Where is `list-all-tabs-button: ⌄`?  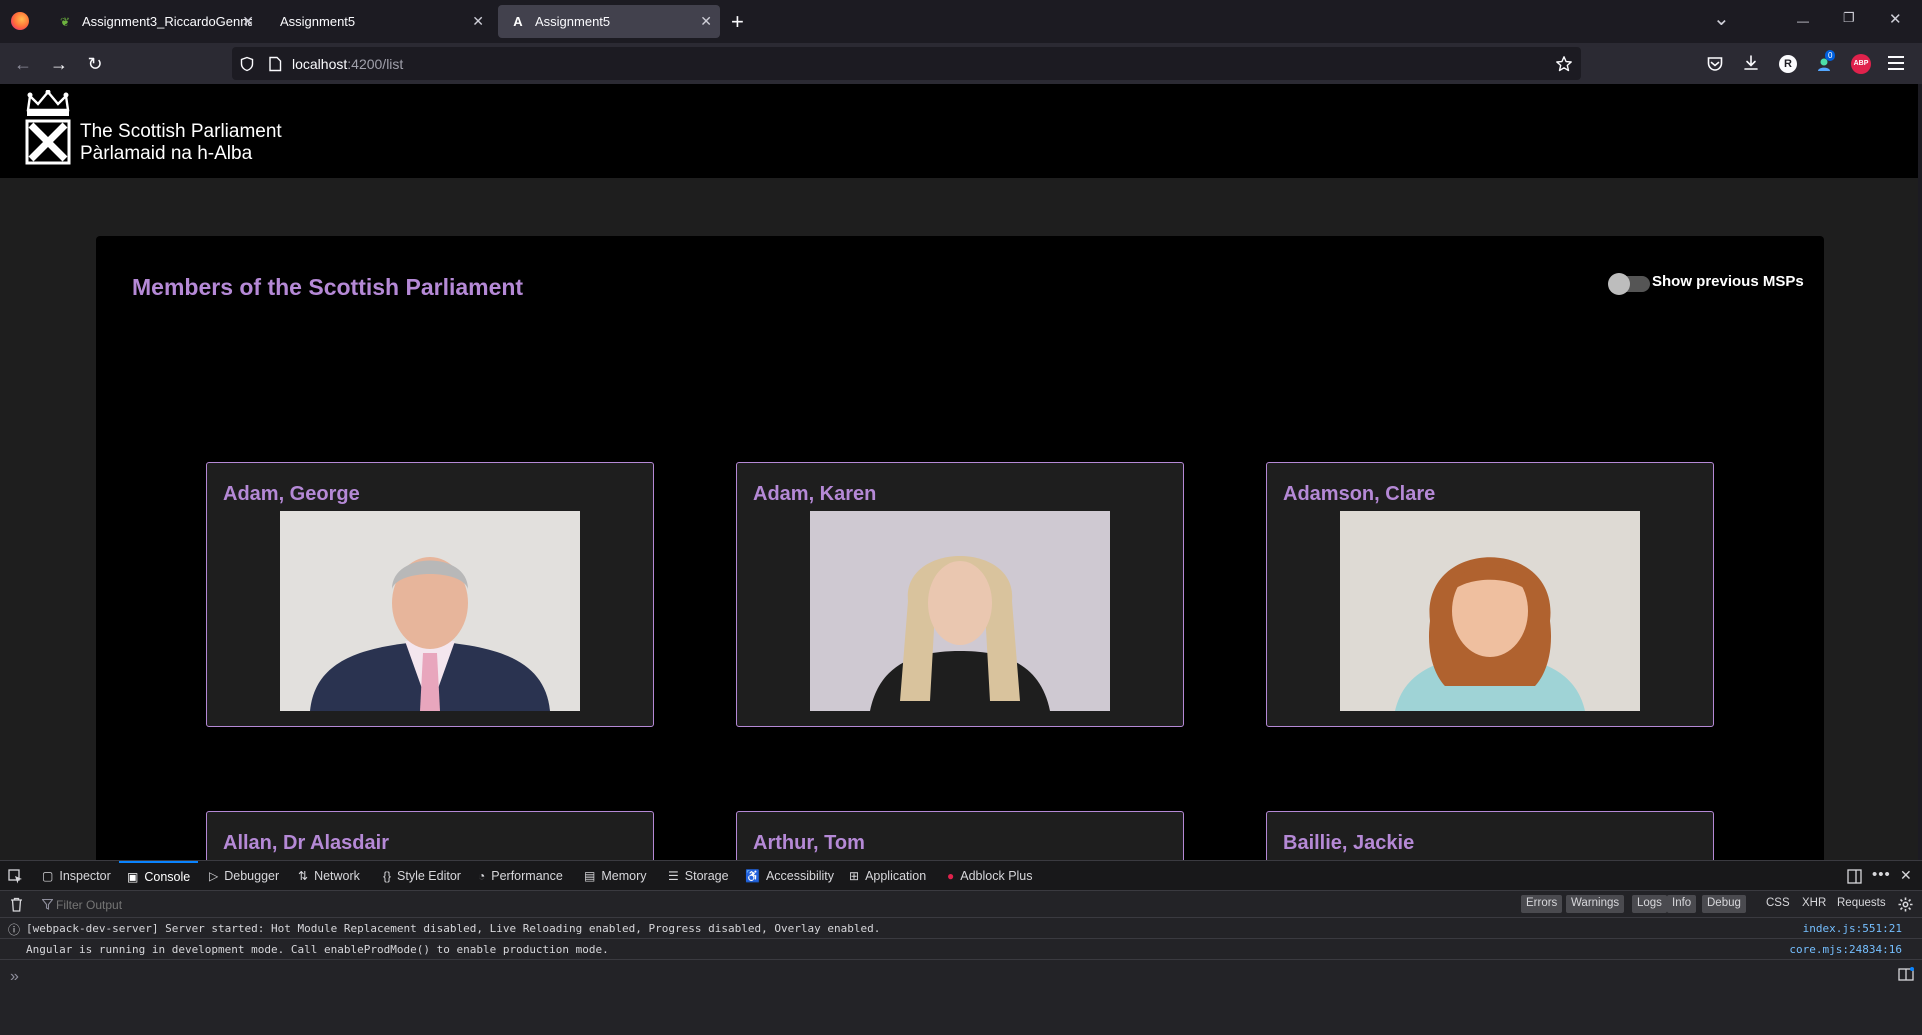
list-all-tabs-button: ⌄ is located at coordinates (1721, 18).